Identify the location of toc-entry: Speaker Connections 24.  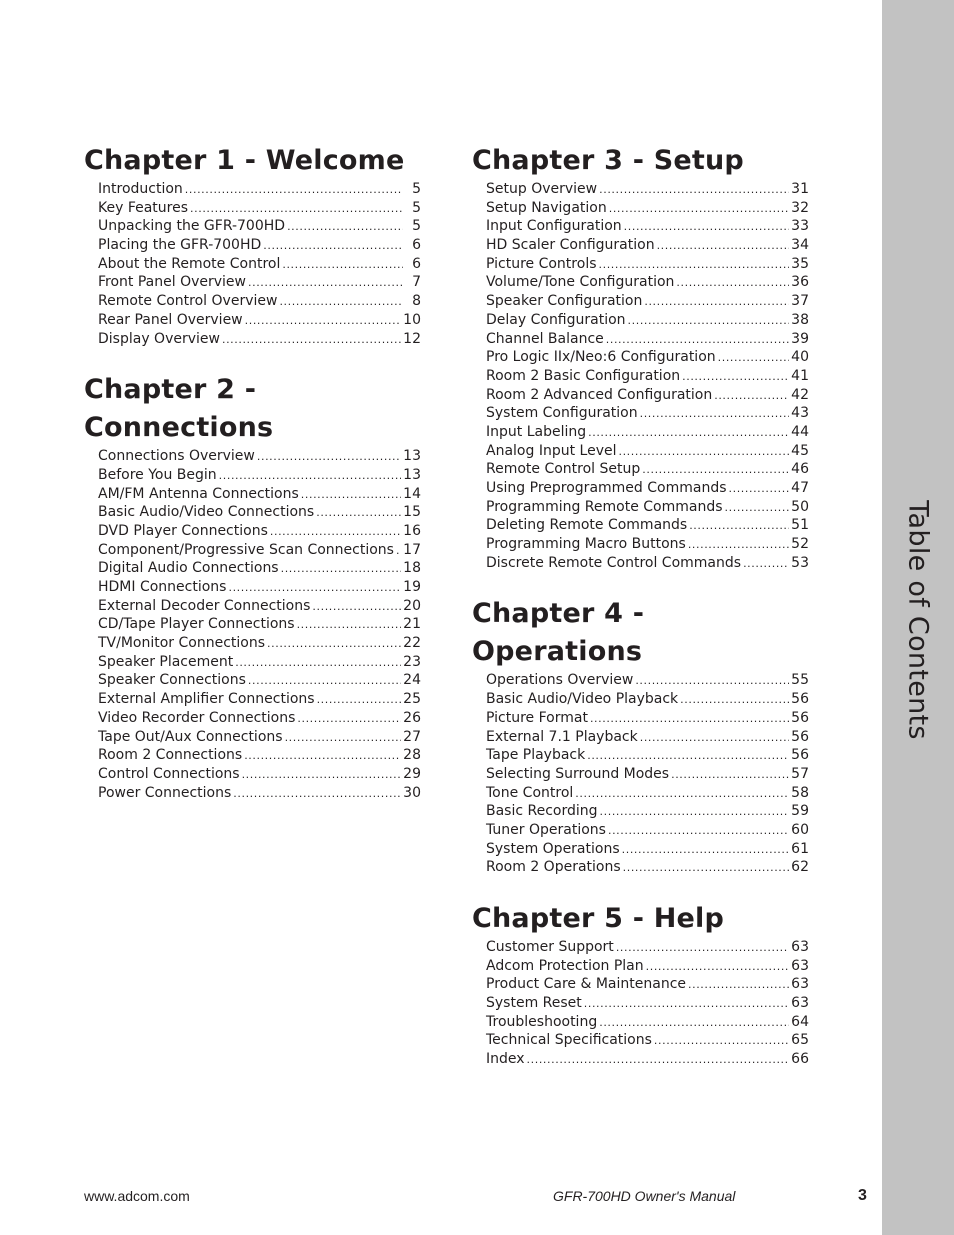
(259, 680).